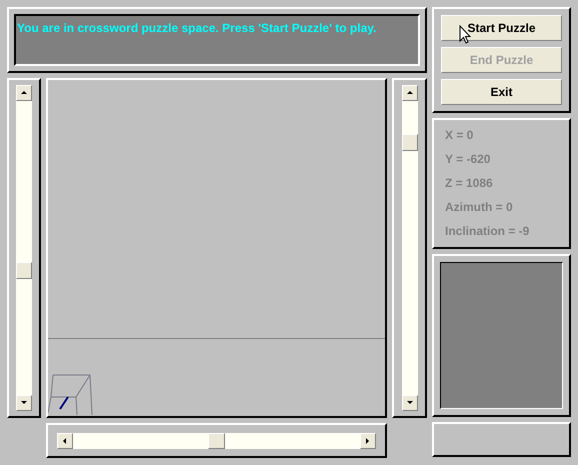 This screenshot has width=578, height=465. What do you see at coordinates (501, 92) in the screenshot?
I see `action-button: Exit` at bounding box center [501, 92].